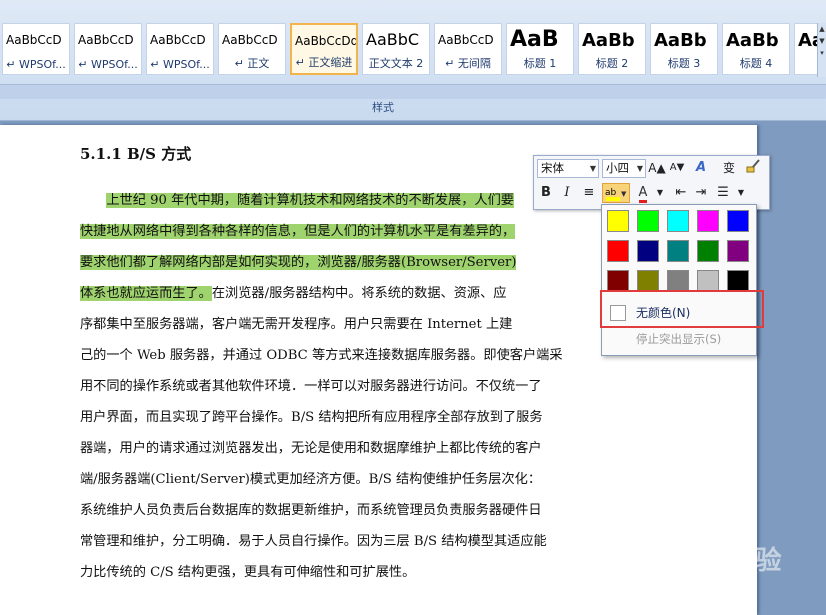 This screenshot has height=615, width=826. I want to click on text-line: 用户界面，而且实现了跨平台操作。B/S 结构把所有应用程序全部存放到了服务, so click(311, 418).